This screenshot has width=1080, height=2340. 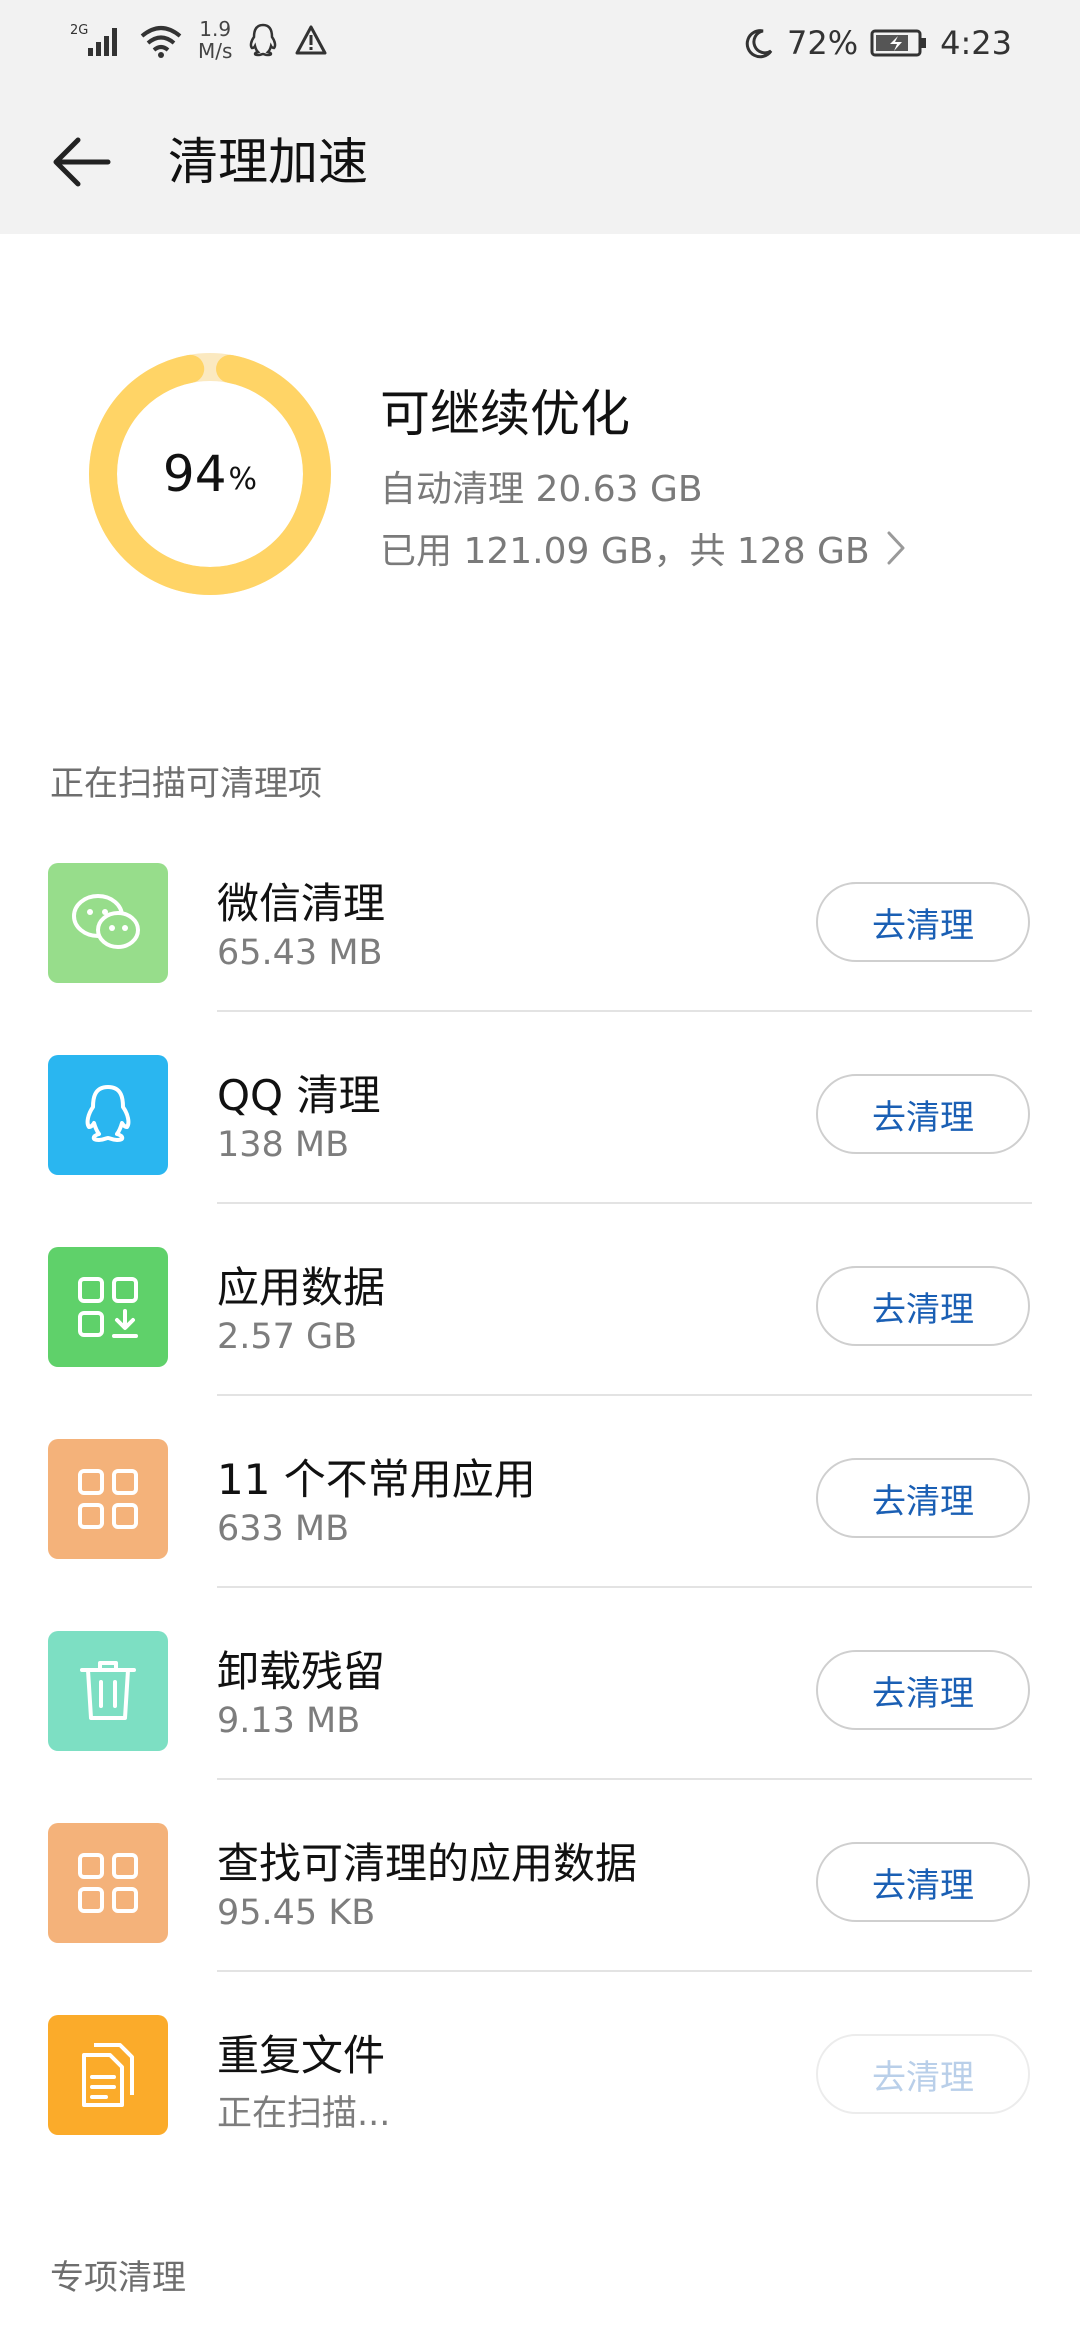 What do you see at coordinates (93, 39) in the screenshot?
I see `cellular-signal-icon: 2G` at bounding box center [93, 39].